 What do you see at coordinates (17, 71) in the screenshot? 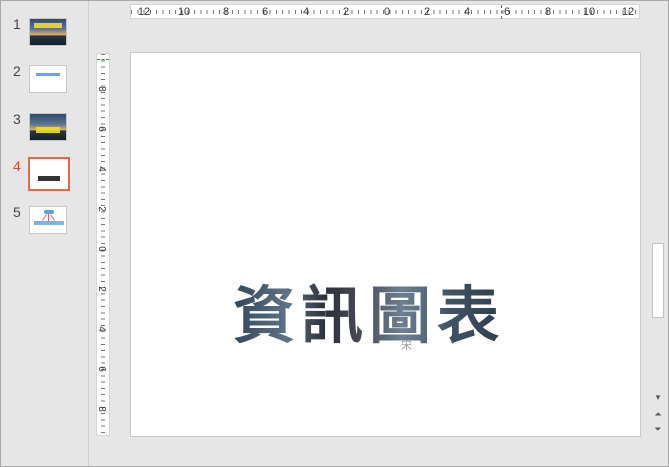
I see `slide-number: 2` at bounding box center [17, 71].